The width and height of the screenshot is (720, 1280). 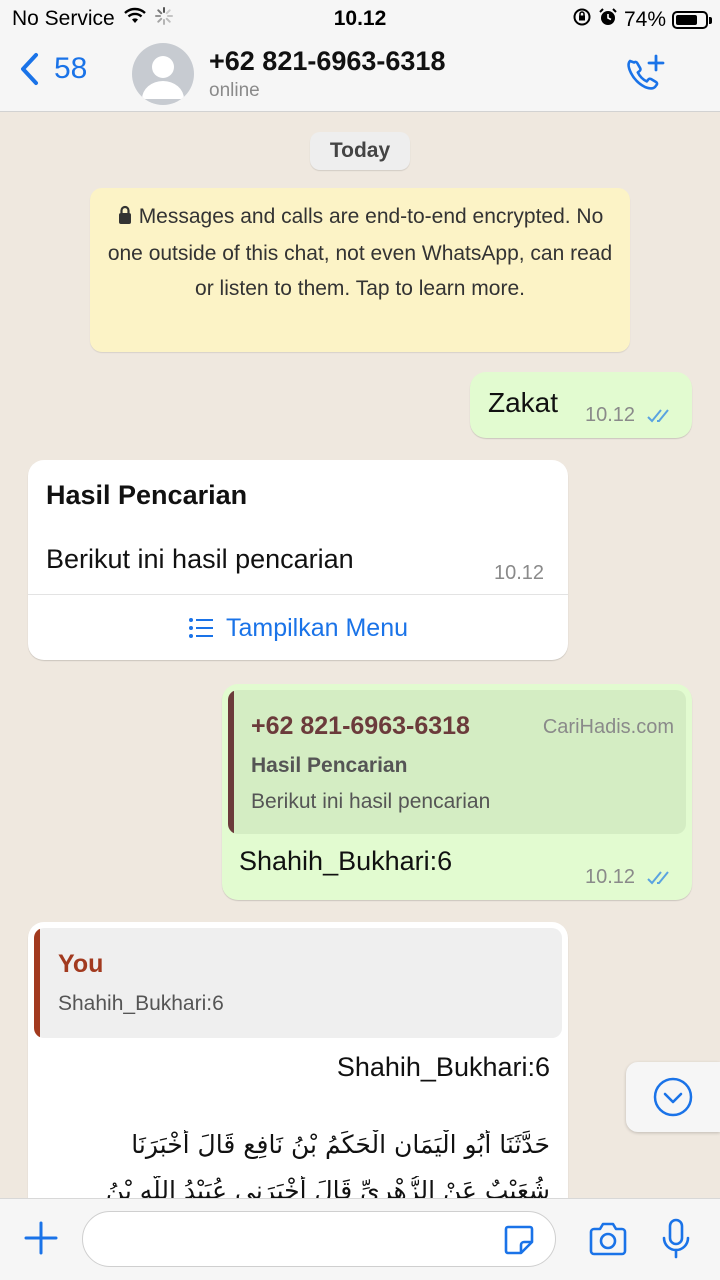 I want to click on battery-percent: 74%, so click(x=644, y=19).